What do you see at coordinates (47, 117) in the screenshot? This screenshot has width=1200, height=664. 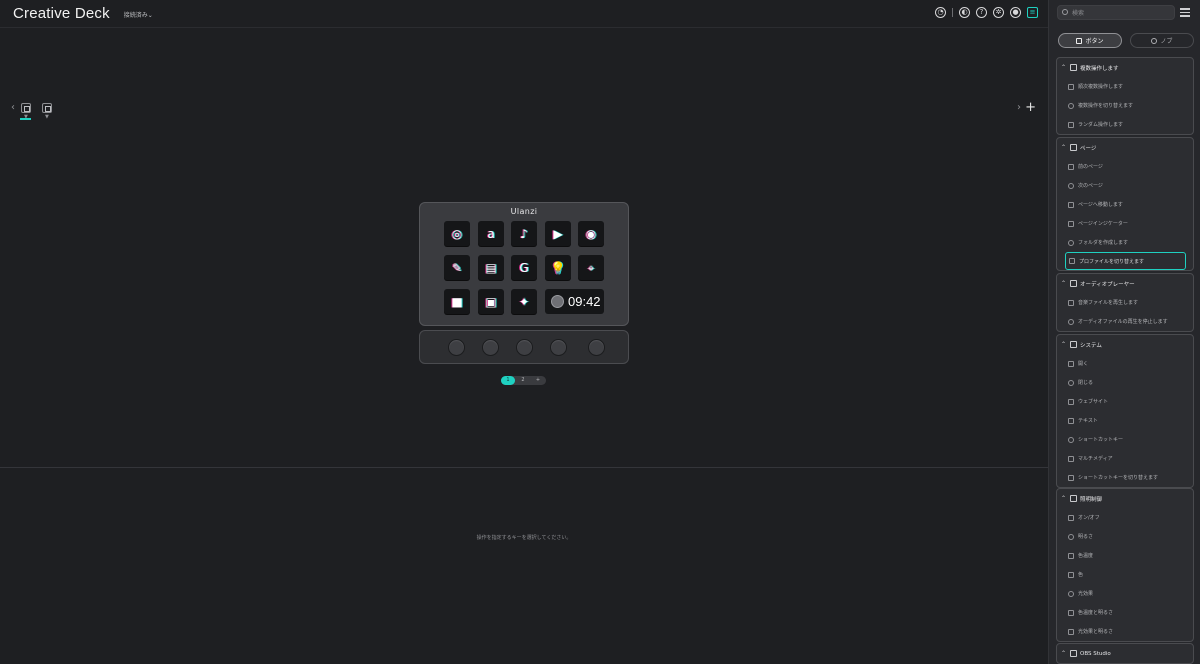 I see `chevron-down-icon: ▼` at bounding box center [47, 117].